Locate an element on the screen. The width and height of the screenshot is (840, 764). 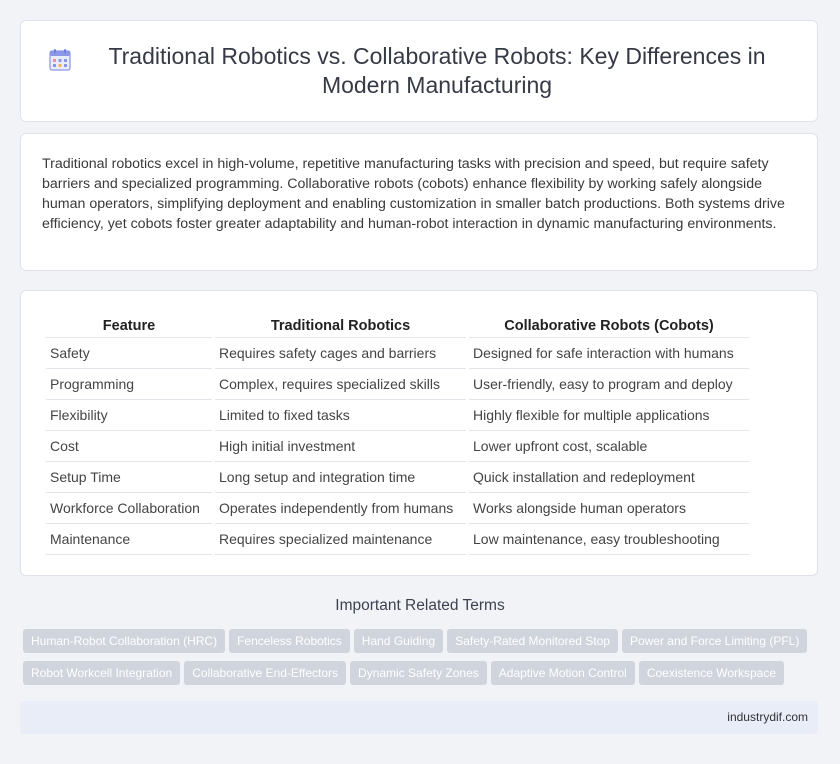
cell-feature: Flexibility is located at coordinates (129, 415).